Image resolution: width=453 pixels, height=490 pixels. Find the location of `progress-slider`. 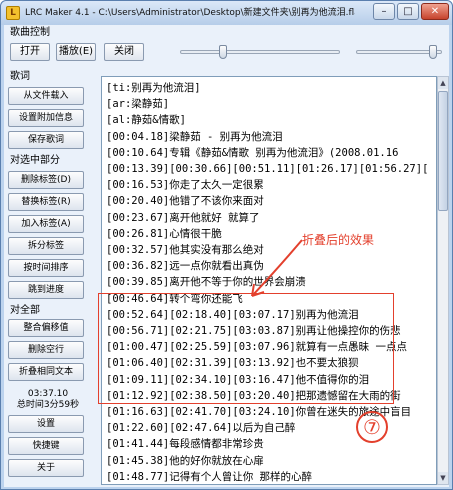

progress-slider is located at coordinates (260, 52).